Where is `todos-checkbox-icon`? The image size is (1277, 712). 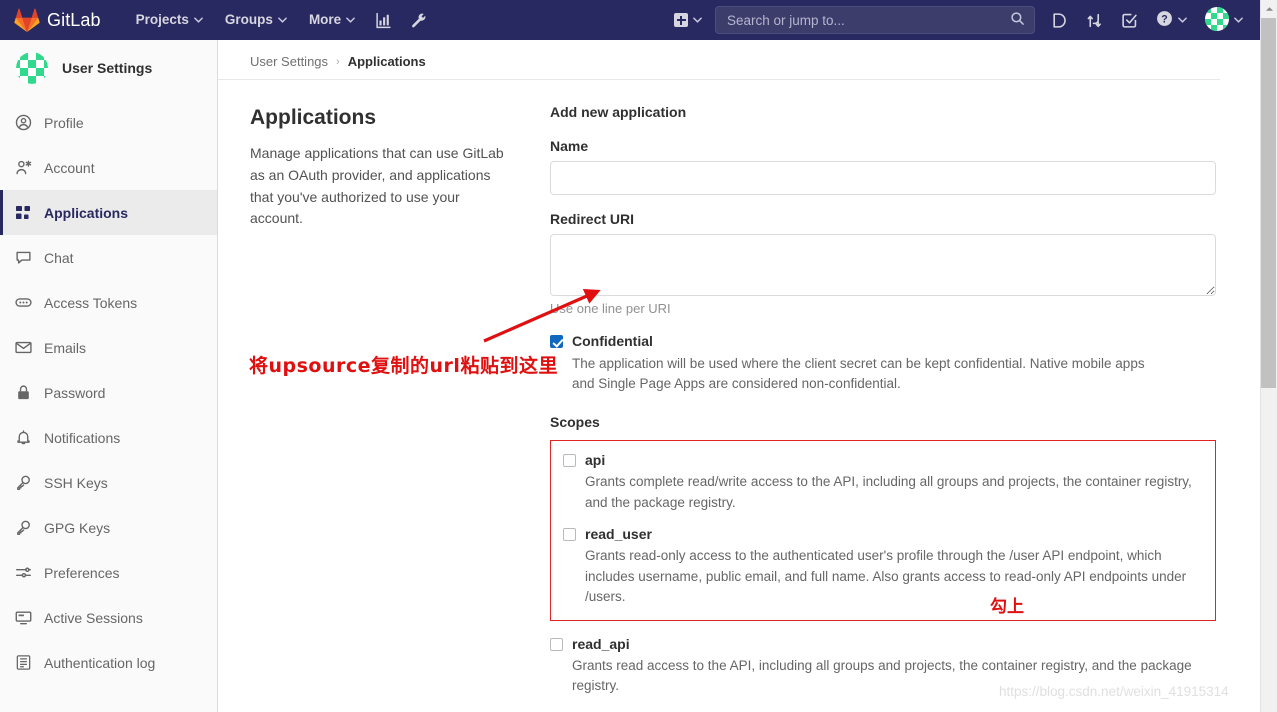 todos-checkbox-icon is located at coordinates (1129, 20).